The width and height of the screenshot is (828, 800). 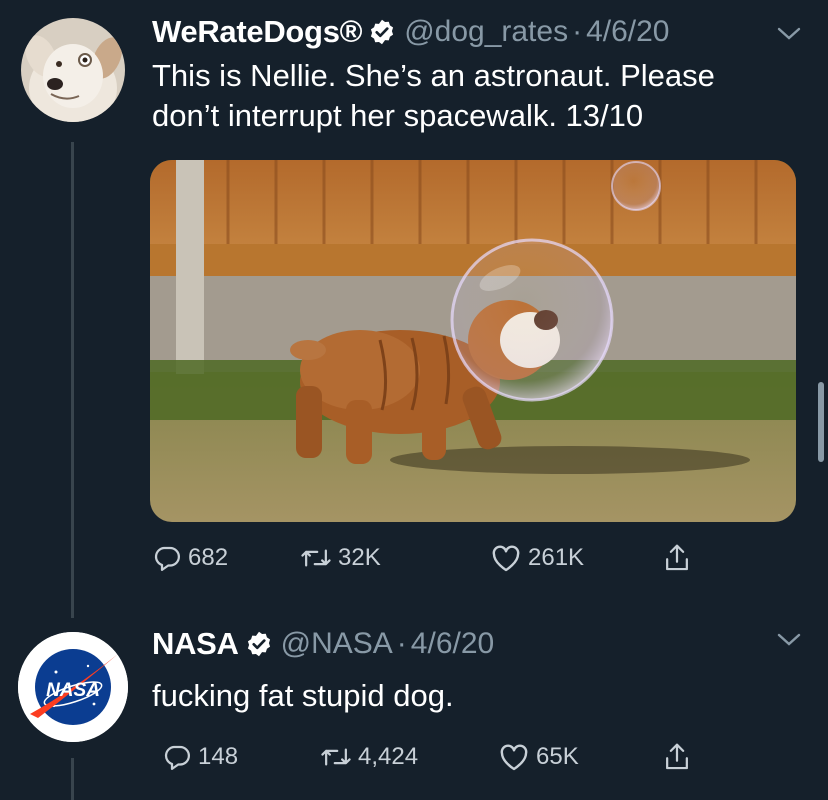 I want to click on reply-button: 148, so click(x=200, y=757).